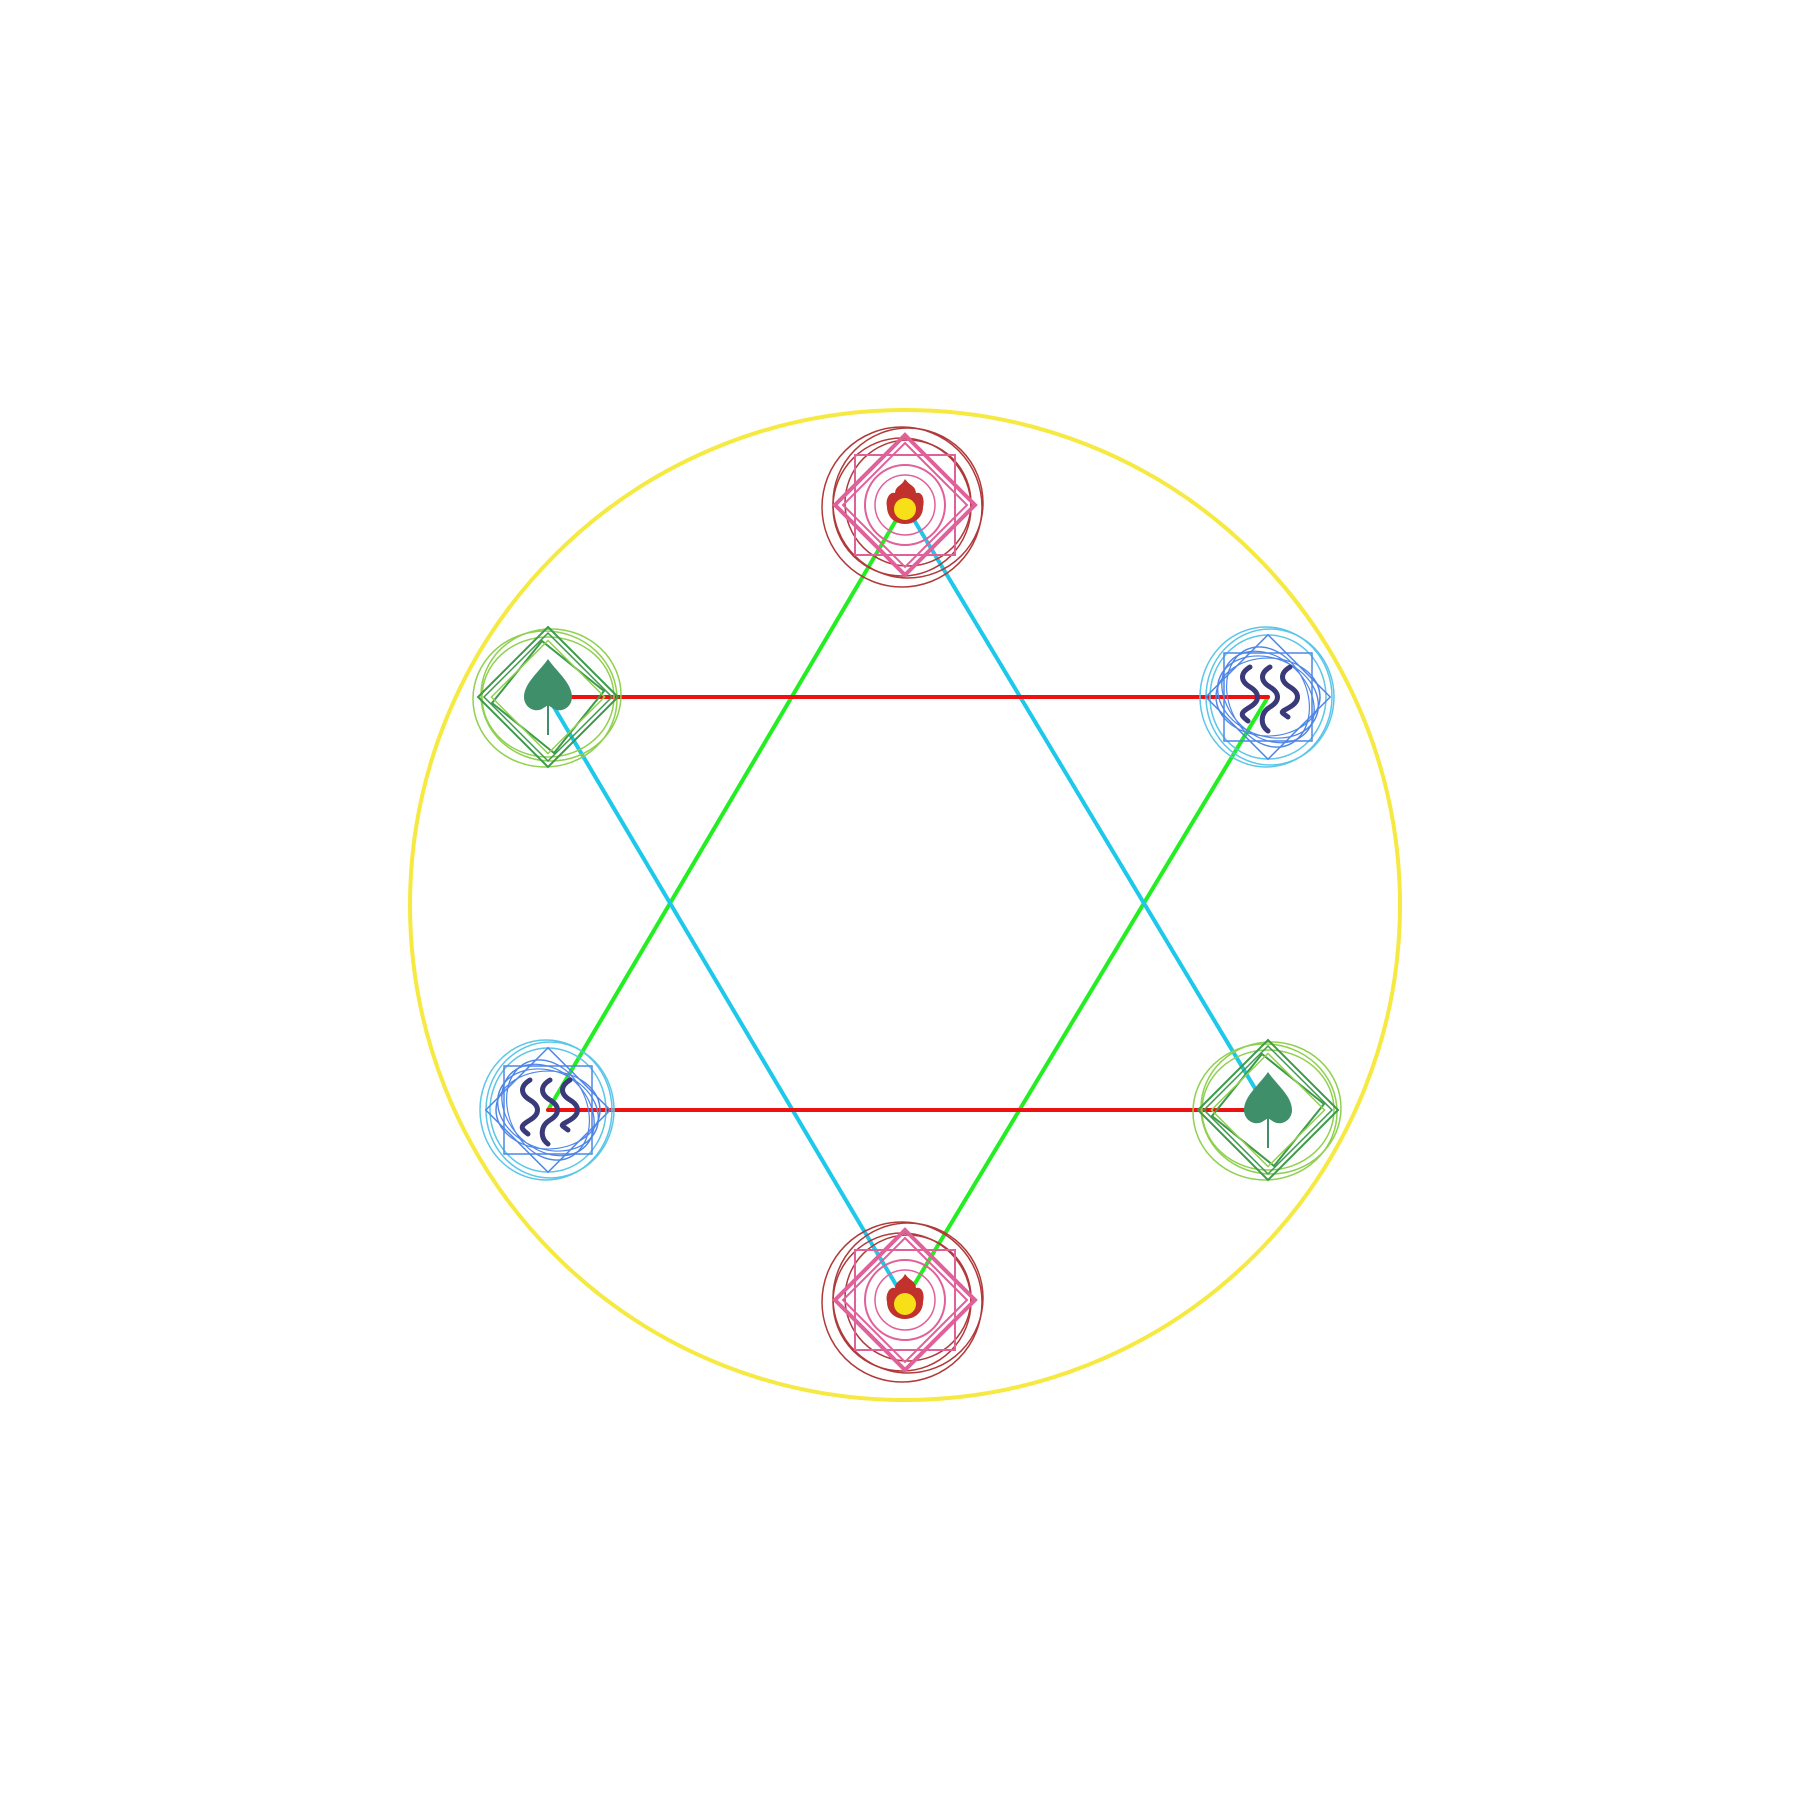 The height and width of the screenshot is (1800, 1800). I want to click on node-fire-top, so click(902, 507).